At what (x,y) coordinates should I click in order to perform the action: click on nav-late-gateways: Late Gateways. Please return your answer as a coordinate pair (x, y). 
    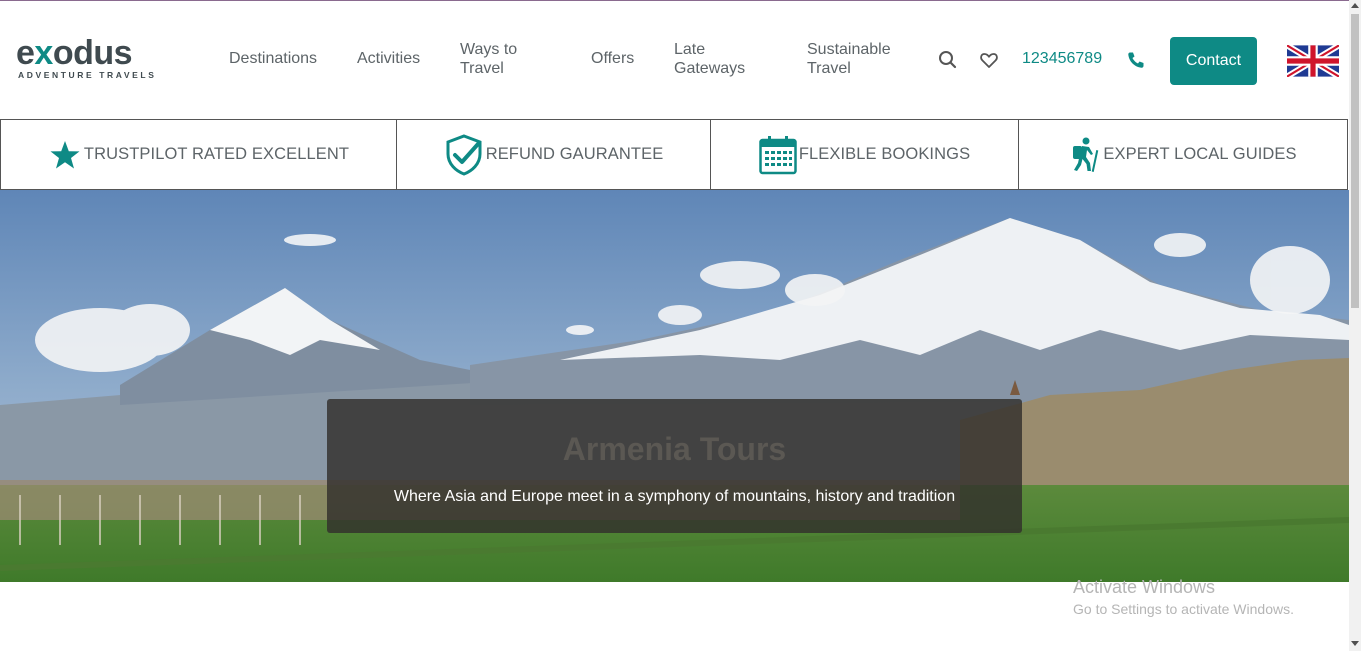
    Looking at the image, I should click on (714, 59).